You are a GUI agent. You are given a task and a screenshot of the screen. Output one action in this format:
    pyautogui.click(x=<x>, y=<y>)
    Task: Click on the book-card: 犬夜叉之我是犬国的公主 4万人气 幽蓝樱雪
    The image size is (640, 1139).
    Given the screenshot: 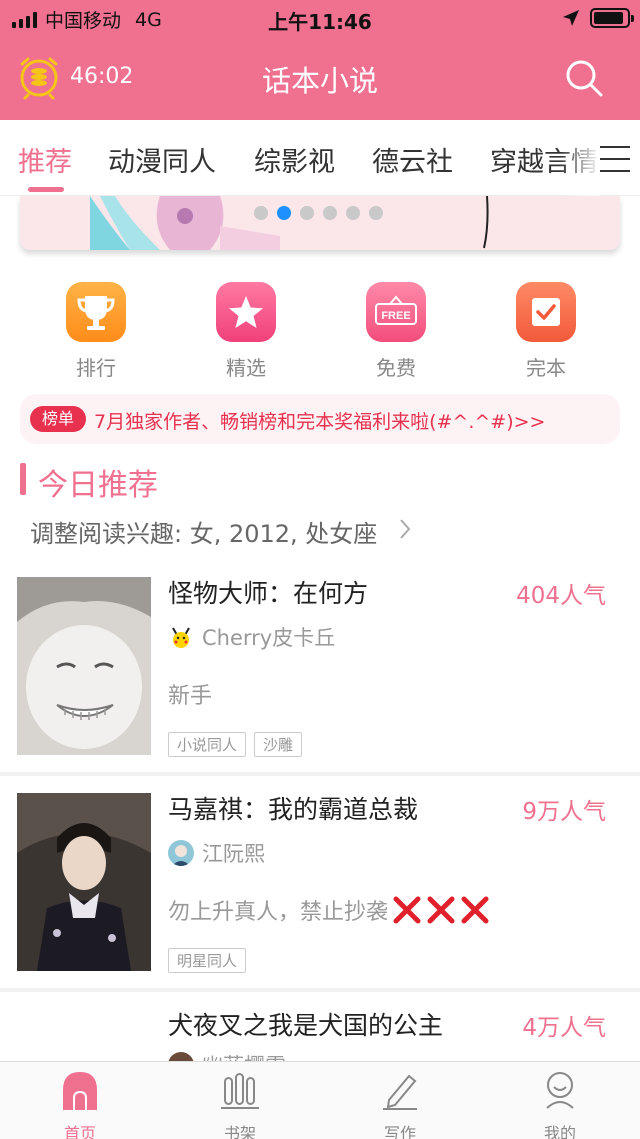 What is the action you would take?
    pyautogui.click(x=320, y=1027)
    